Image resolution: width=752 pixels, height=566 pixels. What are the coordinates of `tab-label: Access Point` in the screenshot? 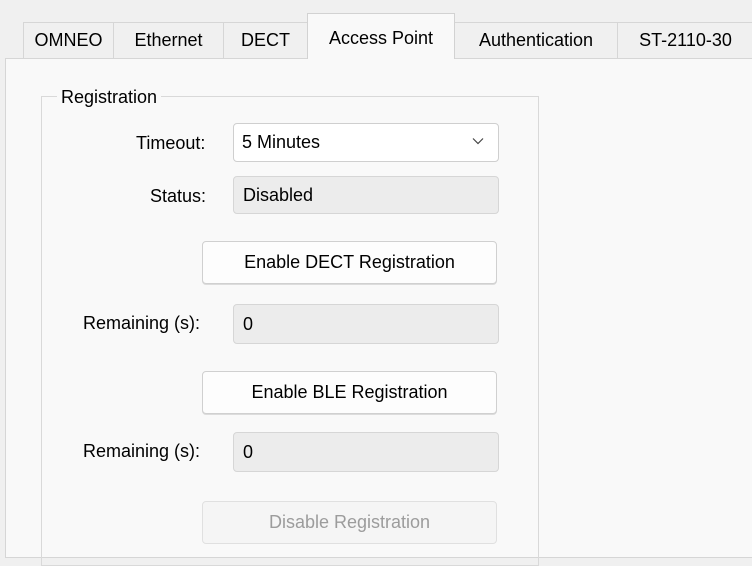 It's located at (381, 38).